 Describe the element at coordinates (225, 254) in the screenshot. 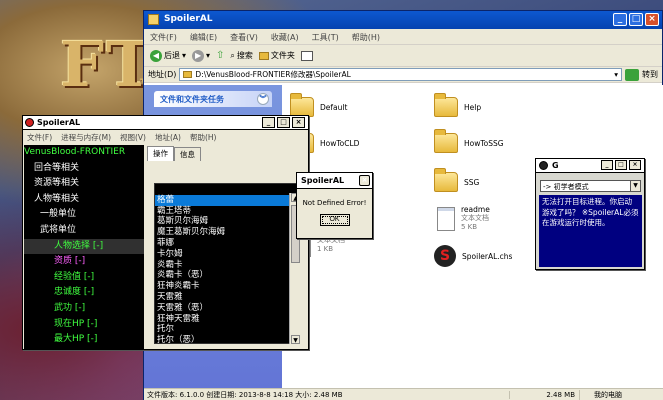

I see `list-item: 卡尔姆` at that location.